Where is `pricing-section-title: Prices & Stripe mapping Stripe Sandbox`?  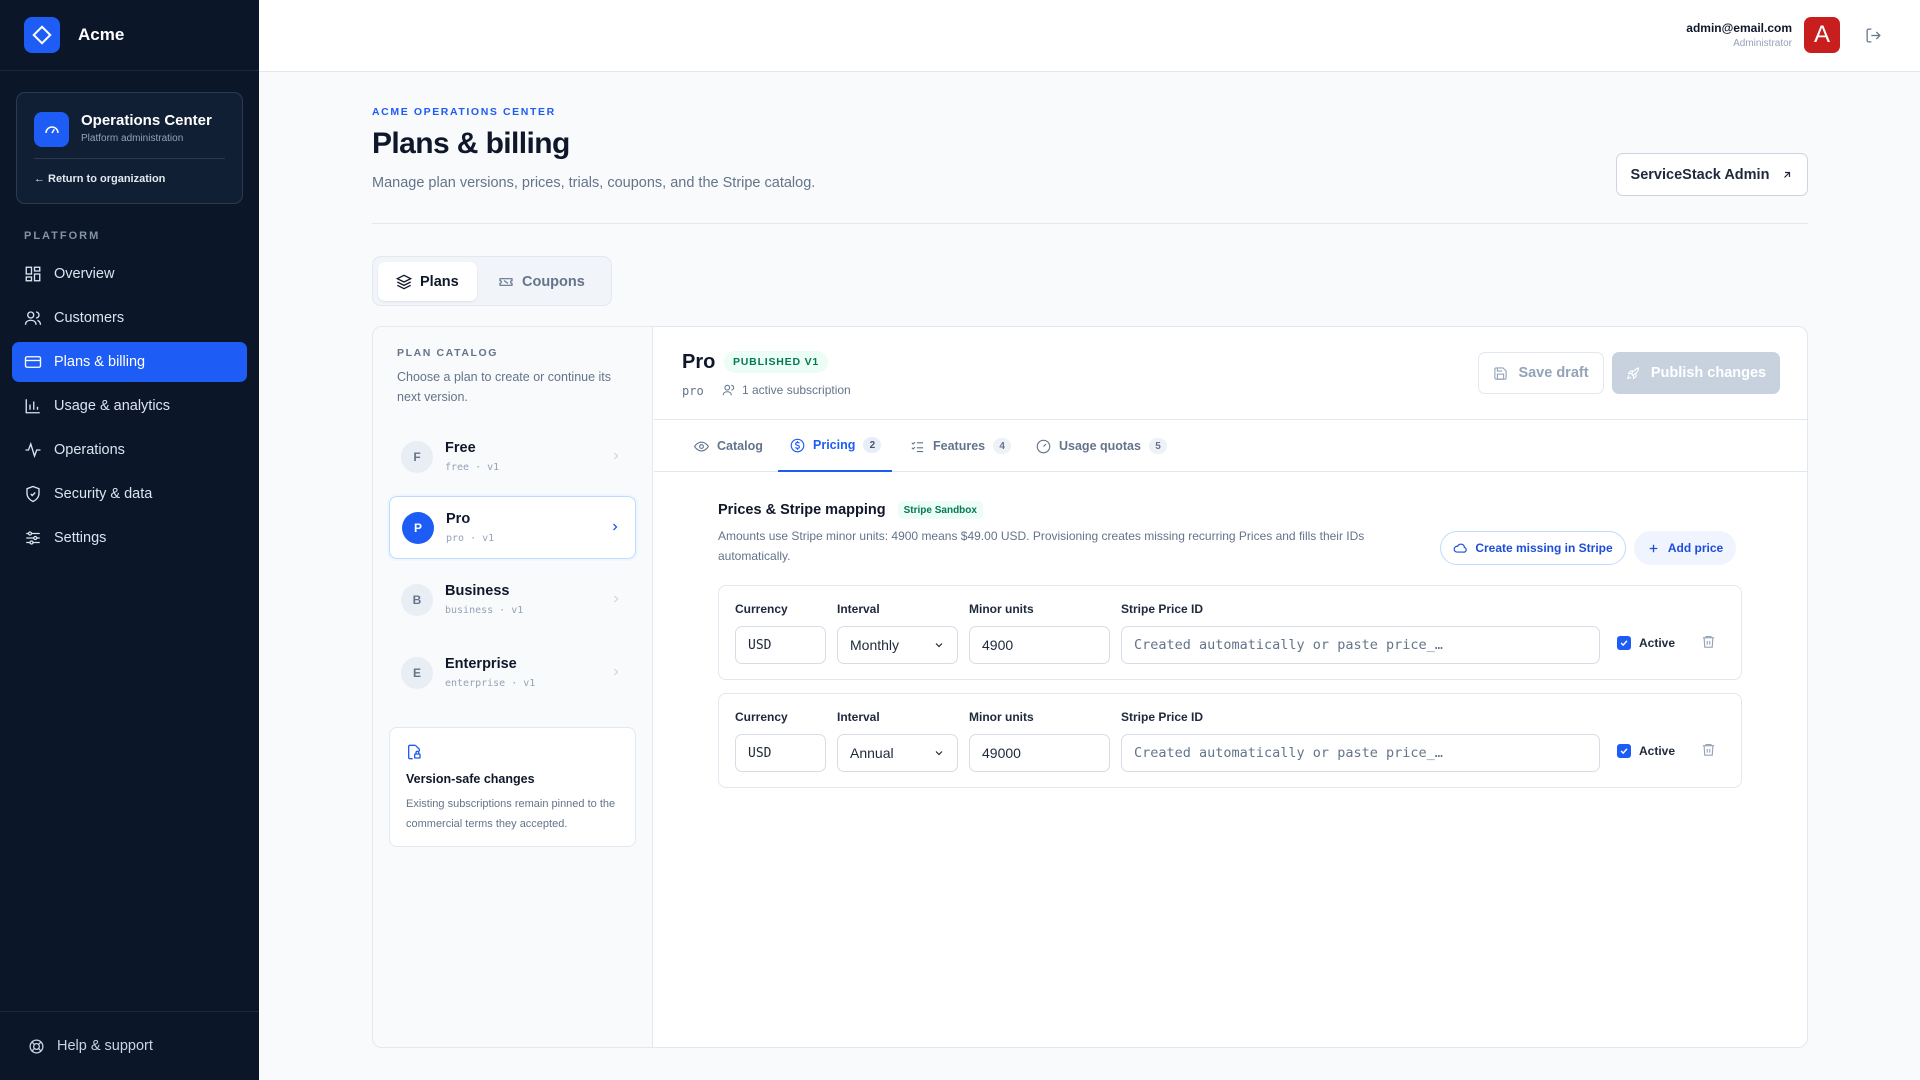
pricing-section-title: Prices & Stripe mapping Stripe Sandbox is located at coordinates (850, 510).